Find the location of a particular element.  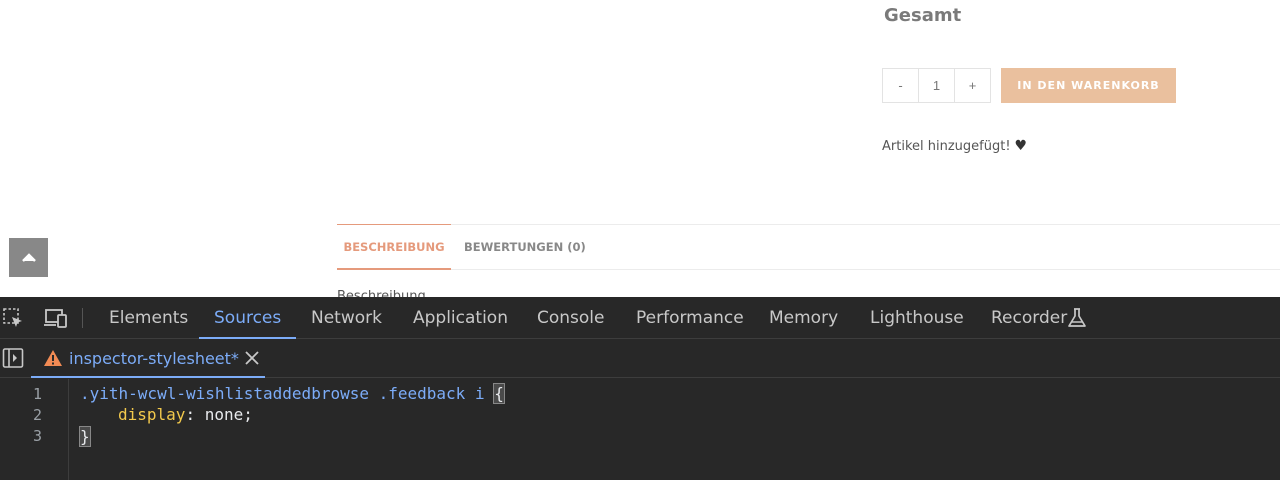

tab-application: Application is located at coordinates (460, 317).